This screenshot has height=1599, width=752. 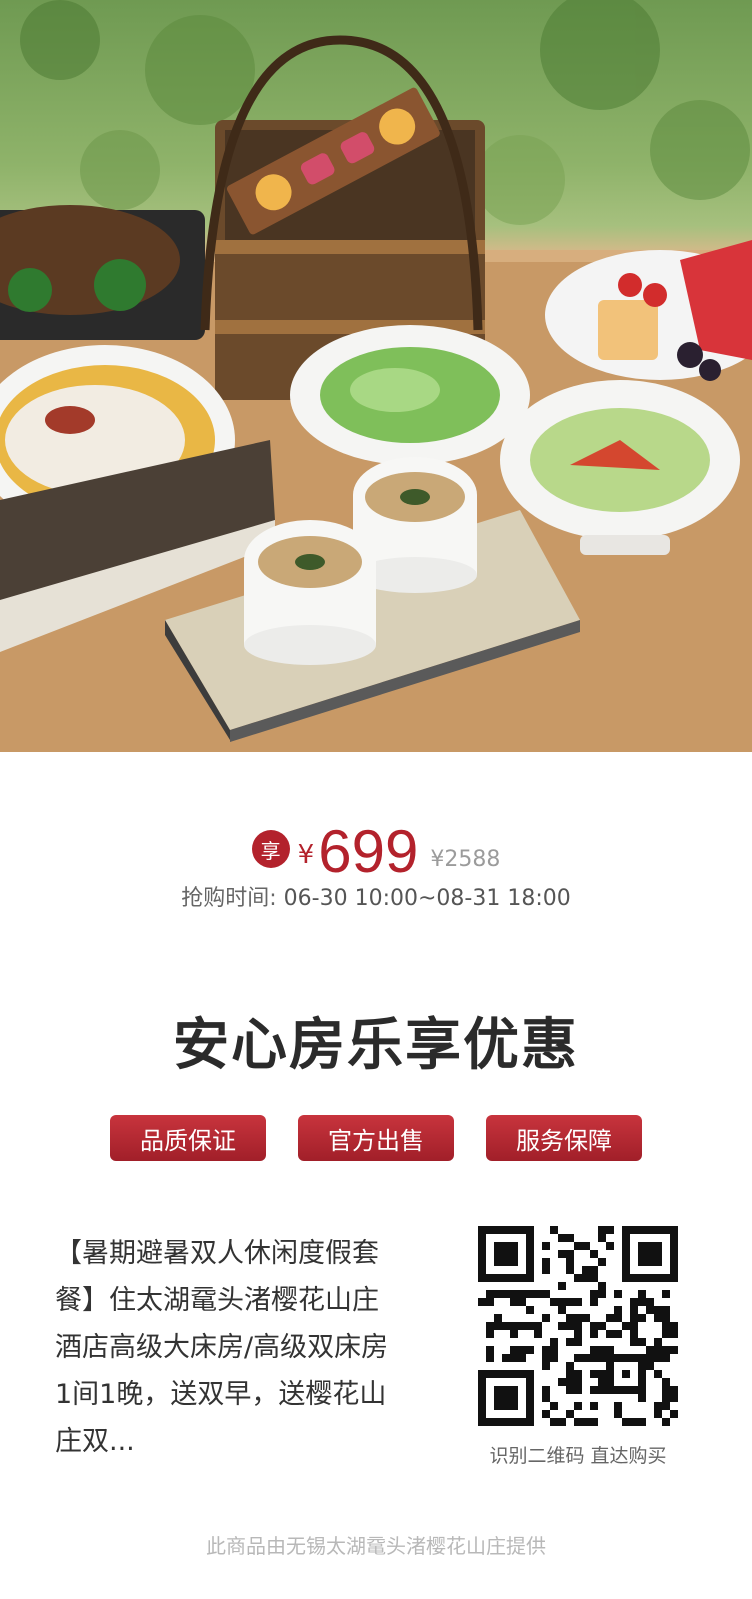 What do you see at coordinates (376, 1045) in the screenshot?
I see `headline: 安心房乐享优惠` at bounding box center [376, 1045].